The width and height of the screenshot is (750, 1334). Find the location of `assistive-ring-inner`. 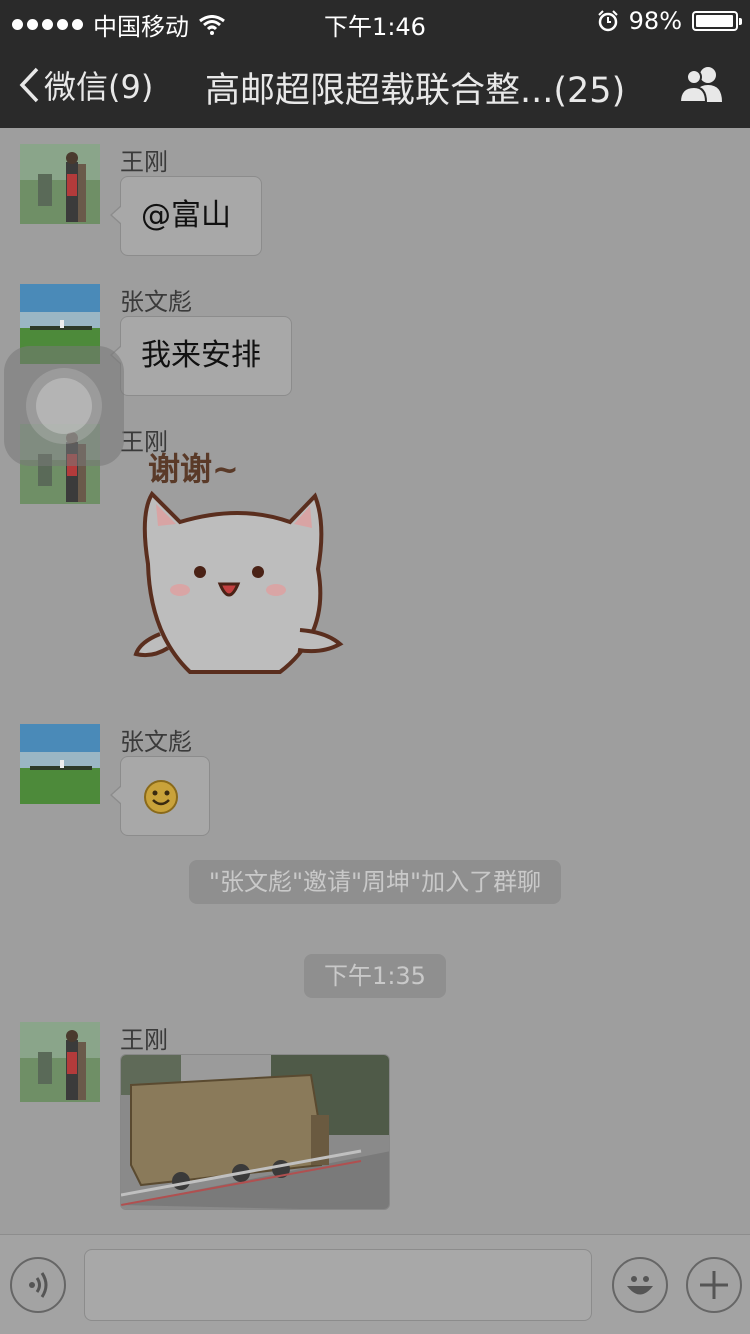

assistive-ring-inner is located at coordinates (64, 406).